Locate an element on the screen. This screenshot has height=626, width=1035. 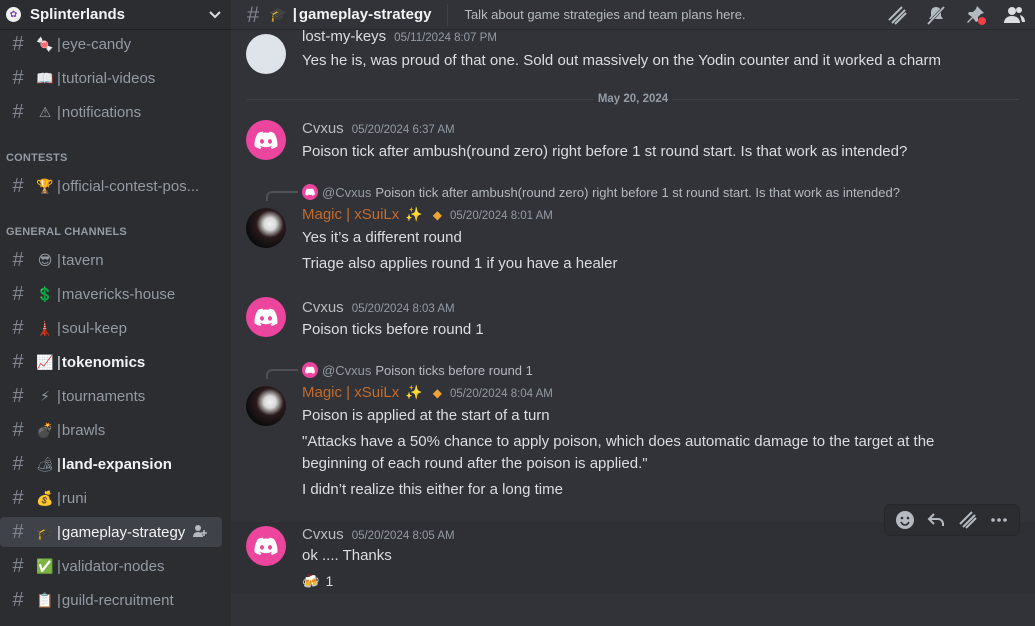
message-text: Yes it’s a different round is located at coordinates (382, 237).